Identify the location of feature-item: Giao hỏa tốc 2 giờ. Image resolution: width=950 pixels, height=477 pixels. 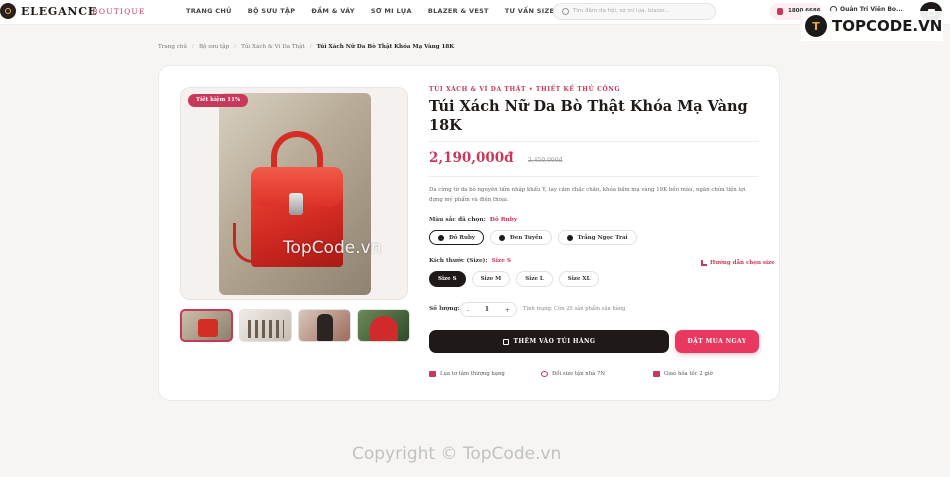
(683, 374).